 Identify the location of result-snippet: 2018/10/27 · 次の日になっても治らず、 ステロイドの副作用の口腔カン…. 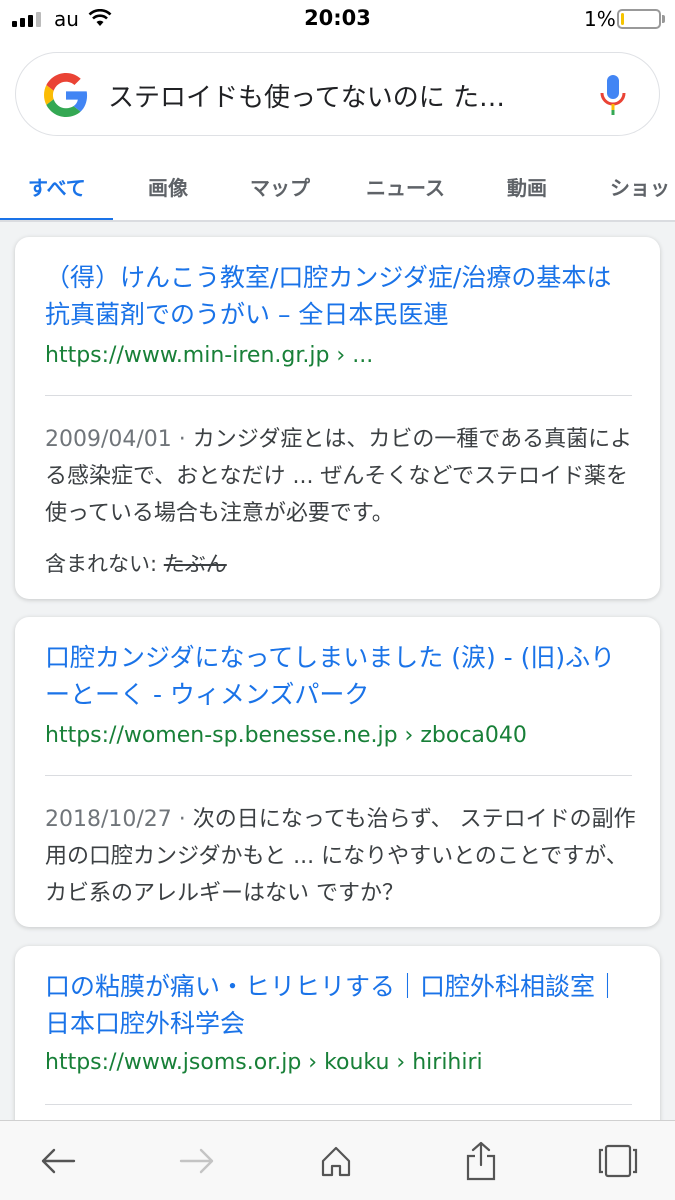
(342, 856).